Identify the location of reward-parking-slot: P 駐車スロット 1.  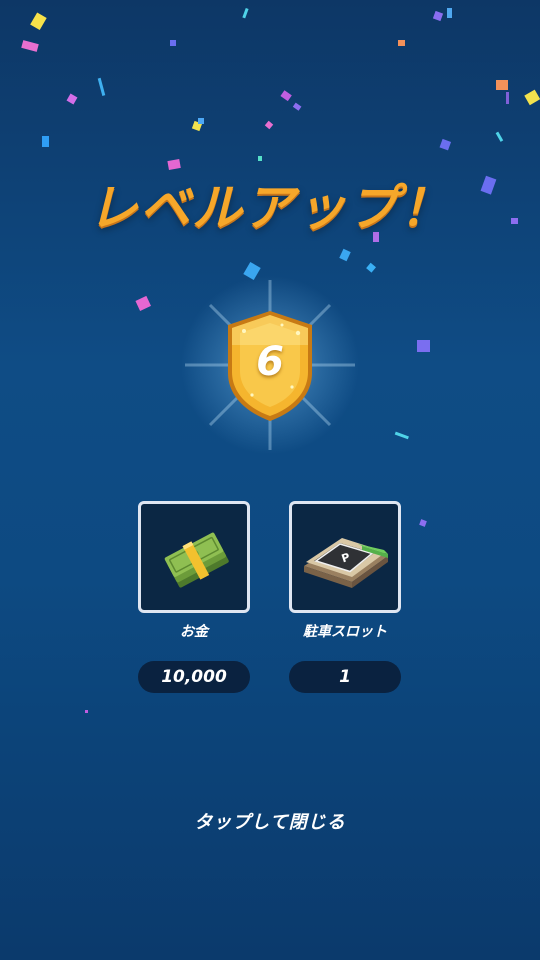
(345, 597).